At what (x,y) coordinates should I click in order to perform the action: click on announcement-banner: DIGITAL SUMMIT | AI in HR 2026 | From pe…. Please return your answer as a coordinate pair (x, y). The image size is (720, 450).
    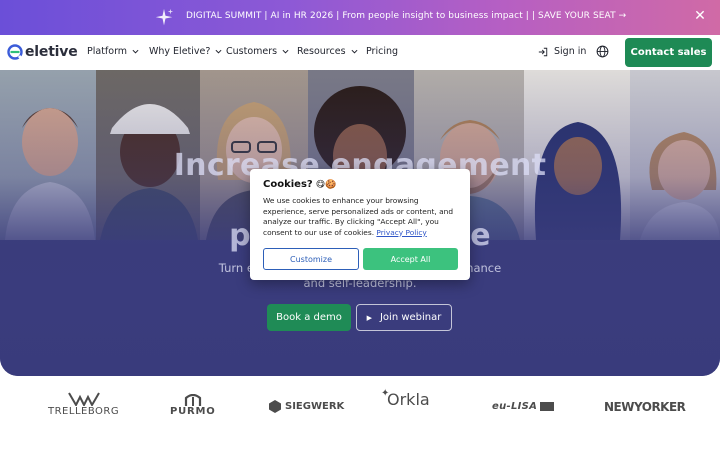
    Looking at the image, I should click on (360, 17).